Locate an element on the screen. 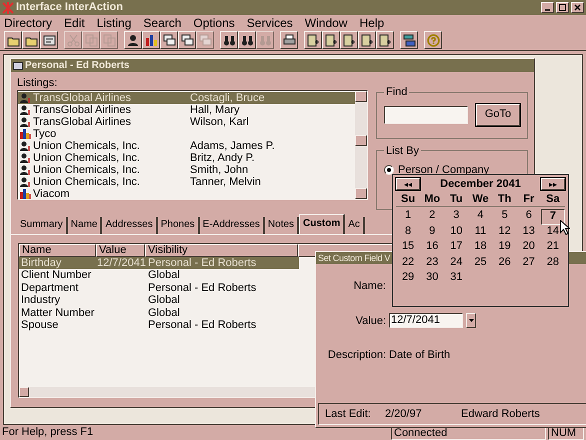 This screenshot has width=586, height=440. person-name: Costagli, Bruce is located at coordinates (227, 98).